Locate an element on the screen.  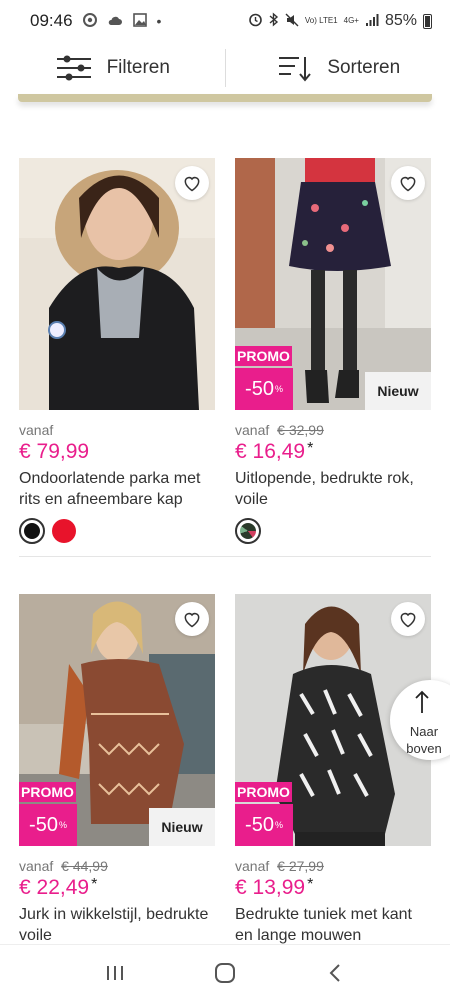
product-image is located at coordinates (117, 284).